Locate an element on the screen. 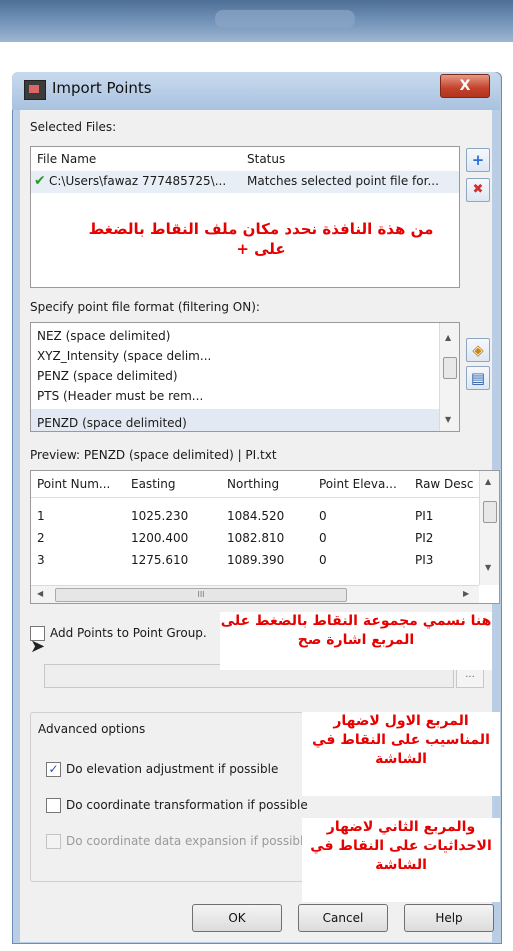 The height and width of the screenshot is (951, 513). table-cell: 1082.810 is located at coordinates (256, 538).